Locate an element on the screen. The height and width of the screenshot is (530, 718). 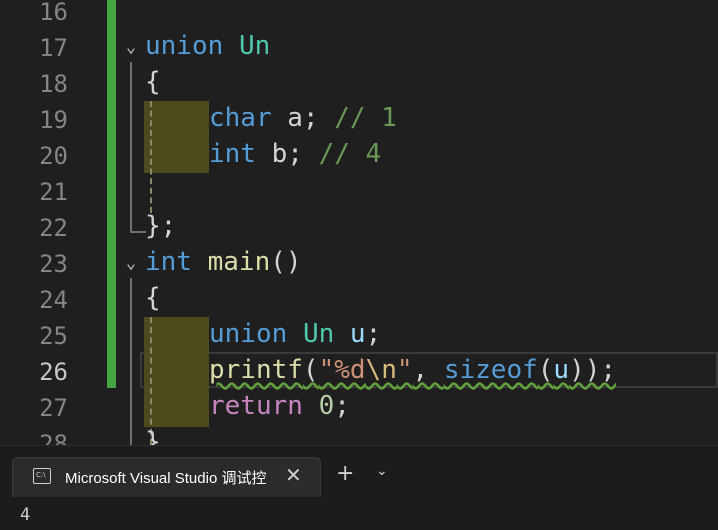
line-number: 27 is located at coordinates (53, 408).